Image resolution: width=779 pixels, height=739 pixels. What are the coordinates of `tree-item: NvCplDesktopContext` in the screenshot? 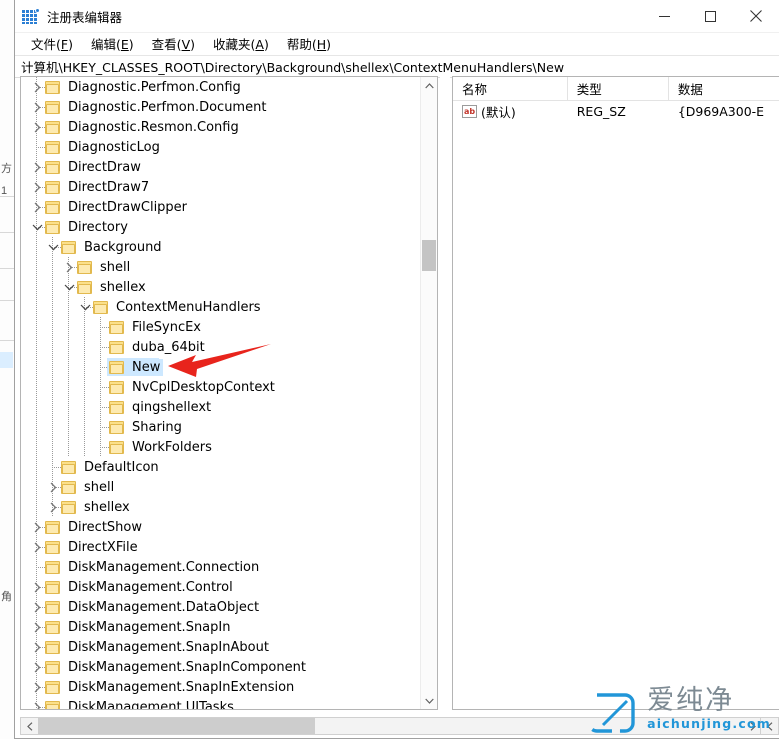 It's located at (220, 387).